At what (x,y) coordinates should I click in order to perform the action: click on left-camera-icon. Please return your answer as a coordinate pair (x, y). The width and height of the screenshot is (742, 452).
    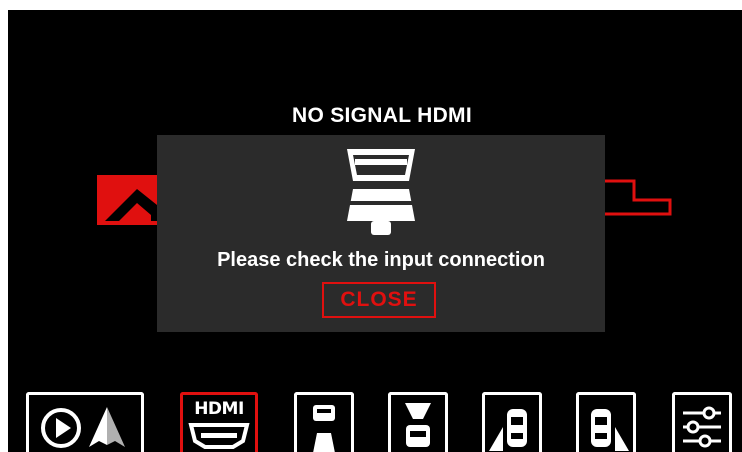
    Looking at the image, I should click on (508, 430).